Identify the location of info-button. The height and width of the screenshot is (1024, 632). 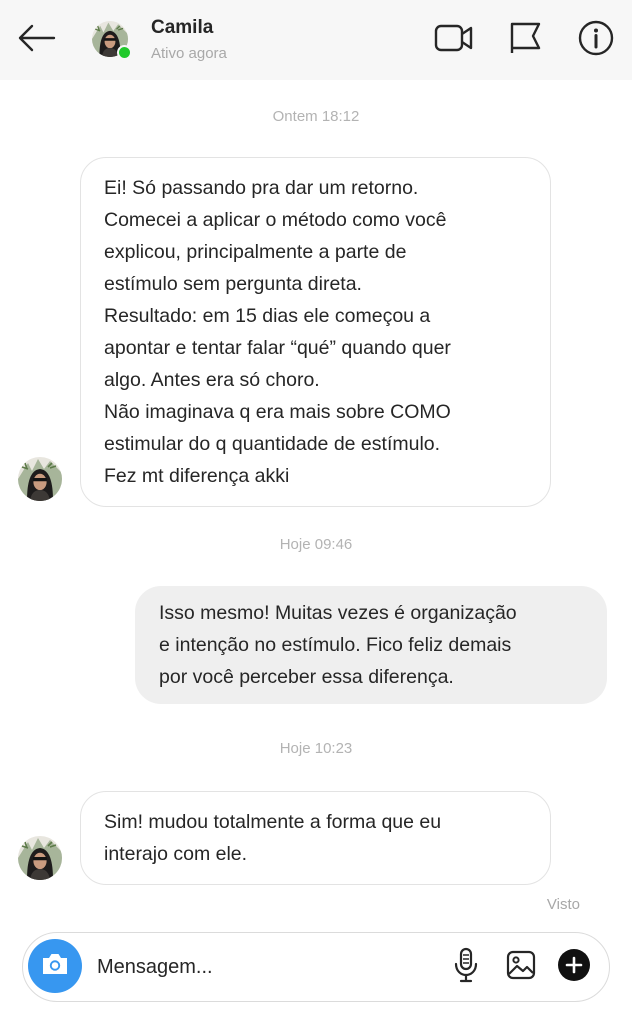
(596, 40).